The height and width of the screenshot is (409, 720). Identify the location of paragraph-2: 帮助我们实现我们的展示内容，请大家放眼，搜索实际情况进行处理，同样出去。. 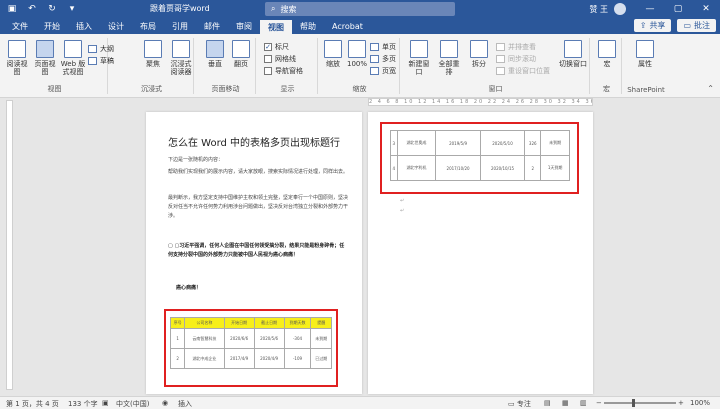
(258, 172).